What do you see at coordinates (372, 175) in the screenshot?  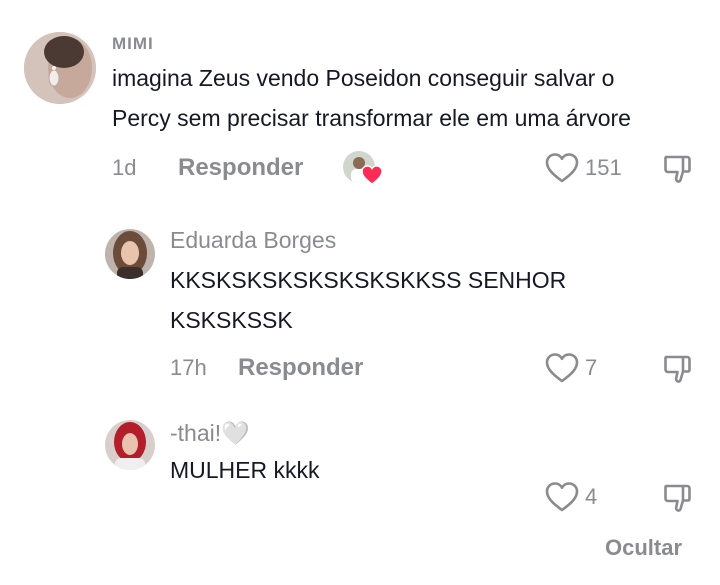 I see `heart-icon` at bounding box center [372, 175].